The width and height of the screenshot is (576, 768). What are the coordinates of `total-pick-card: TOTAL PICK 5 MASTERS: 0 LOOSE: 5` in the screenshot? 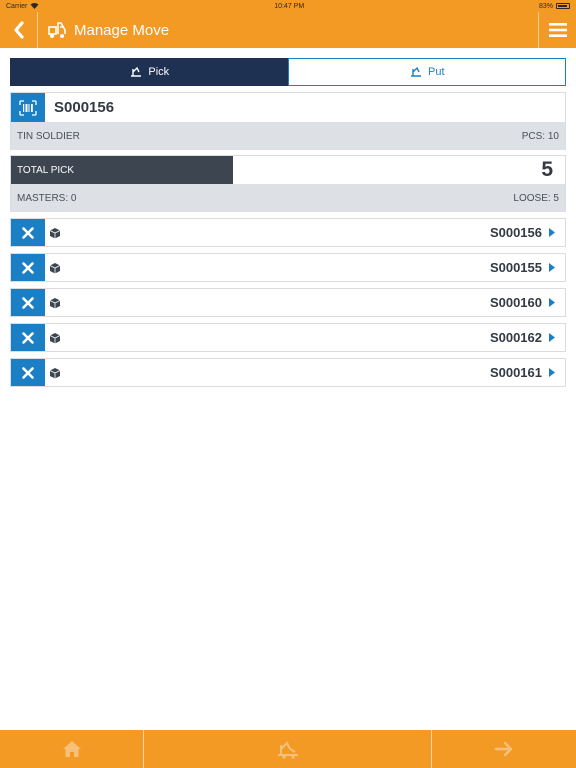 It's located at (288, 183).